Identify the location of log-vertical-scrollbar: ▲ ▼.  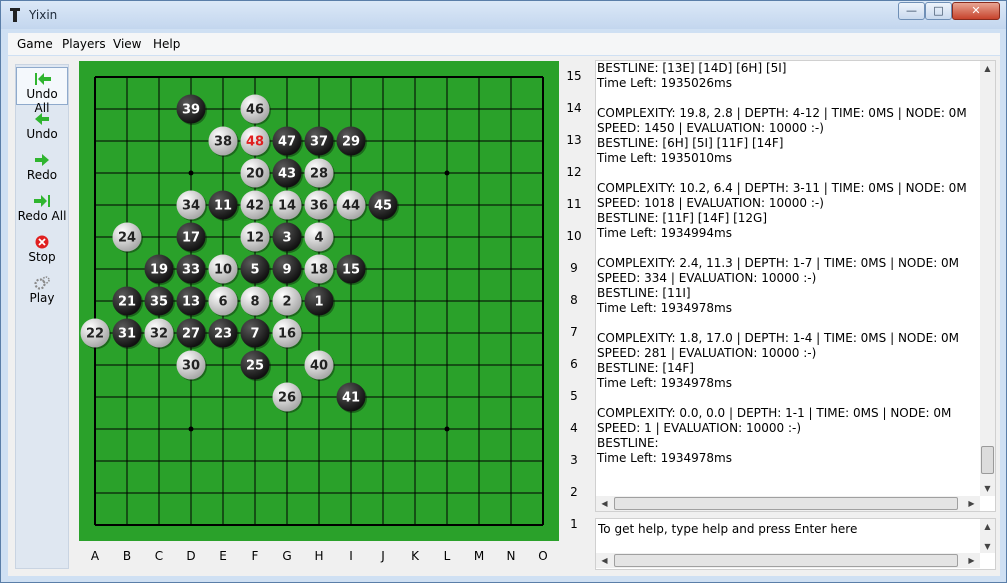
(987, 278).